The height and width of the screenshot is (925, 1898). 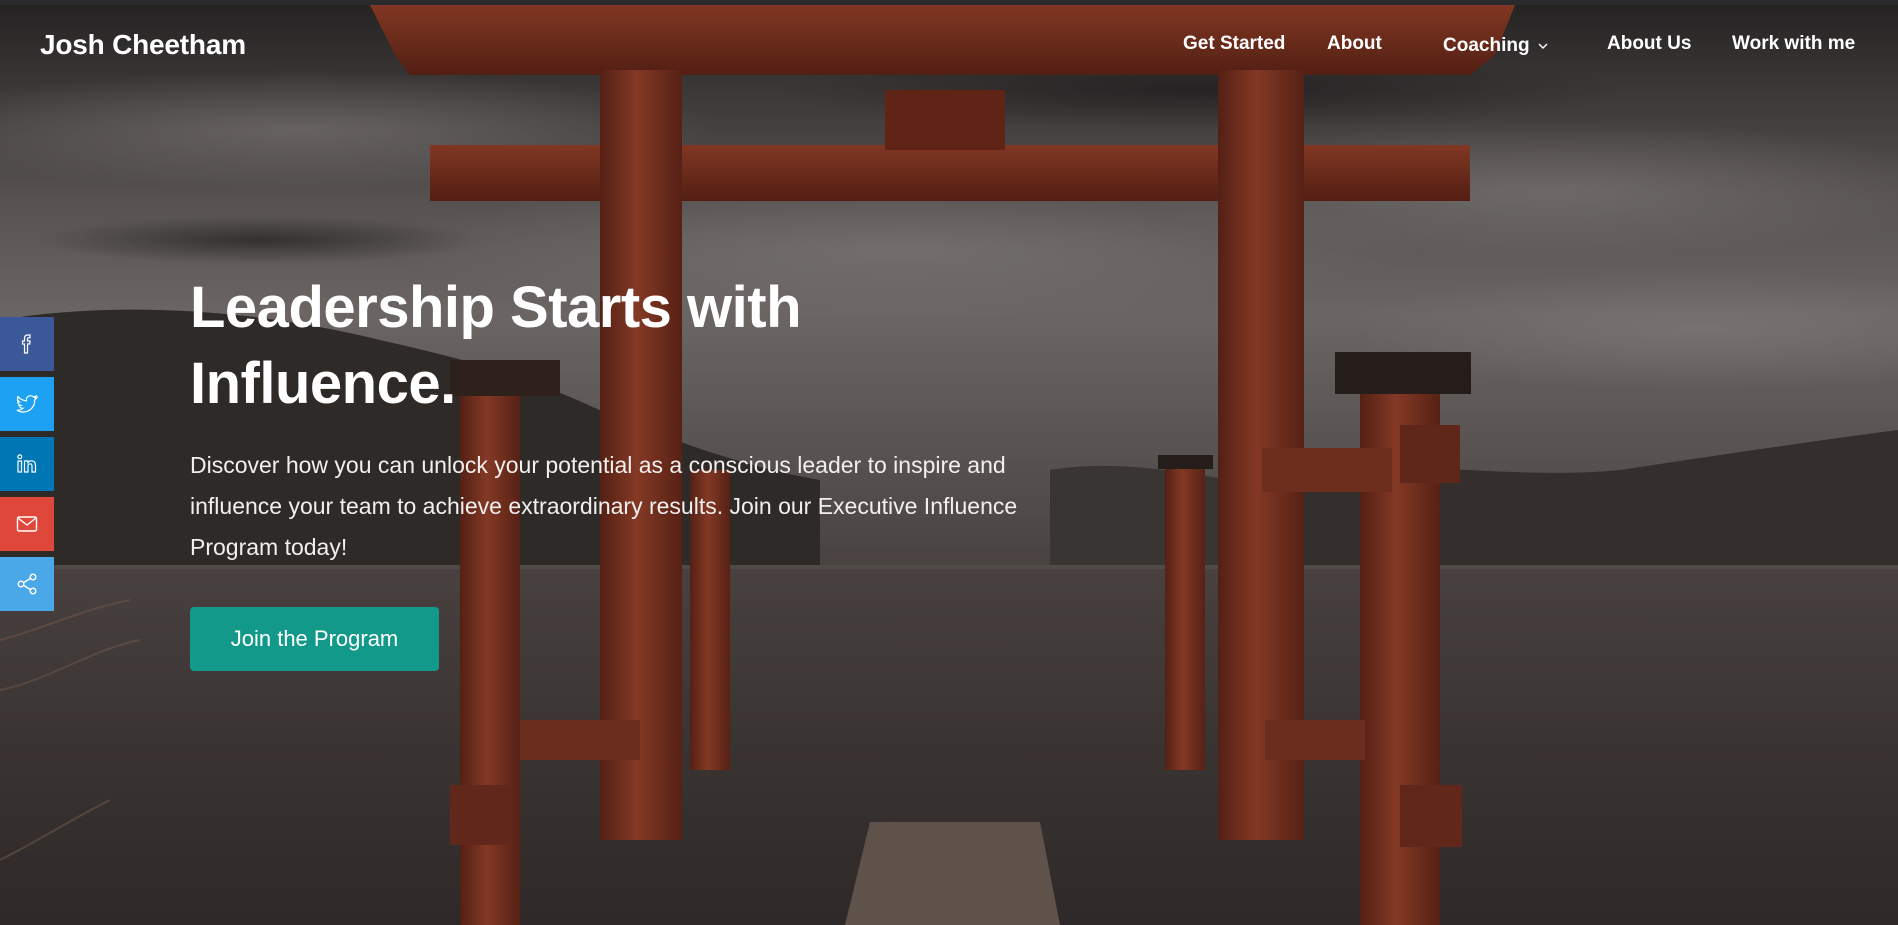 I want to click on facebook-icon, so click(x=26, y=344).